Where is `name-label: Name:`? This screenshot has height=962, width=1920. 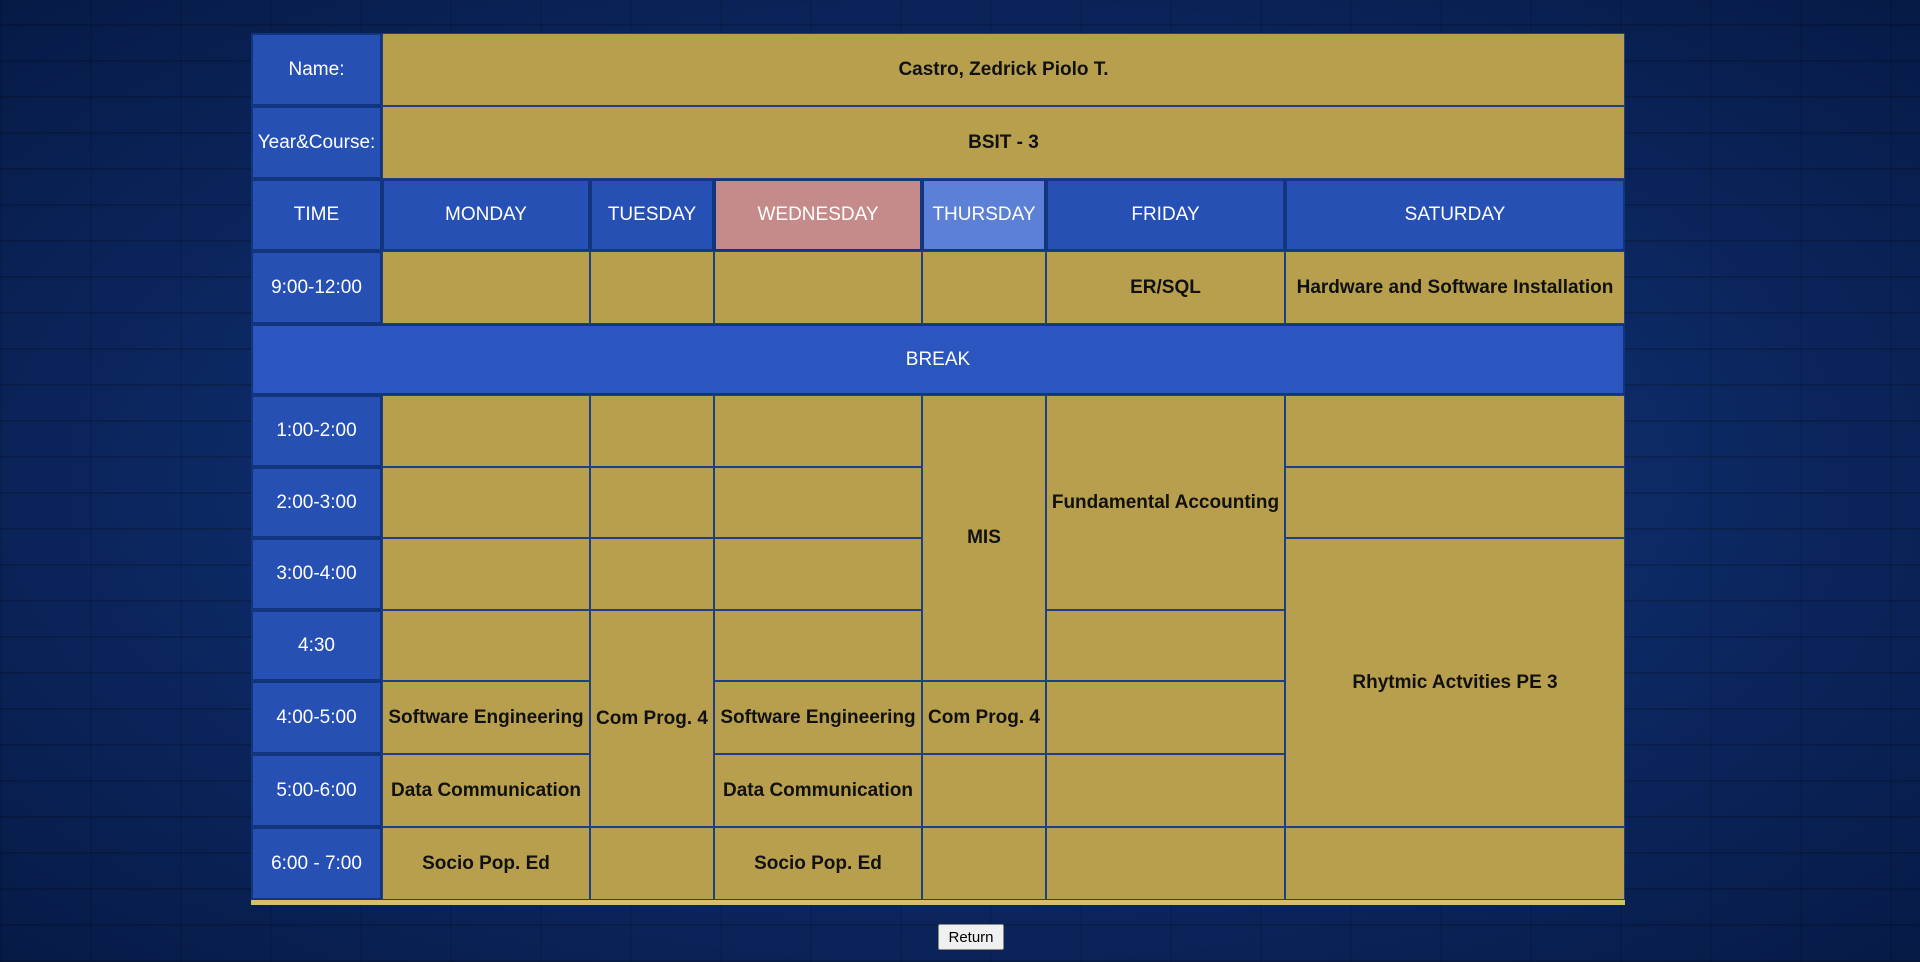
name-label: Name: is located at coordinates (316, 69).